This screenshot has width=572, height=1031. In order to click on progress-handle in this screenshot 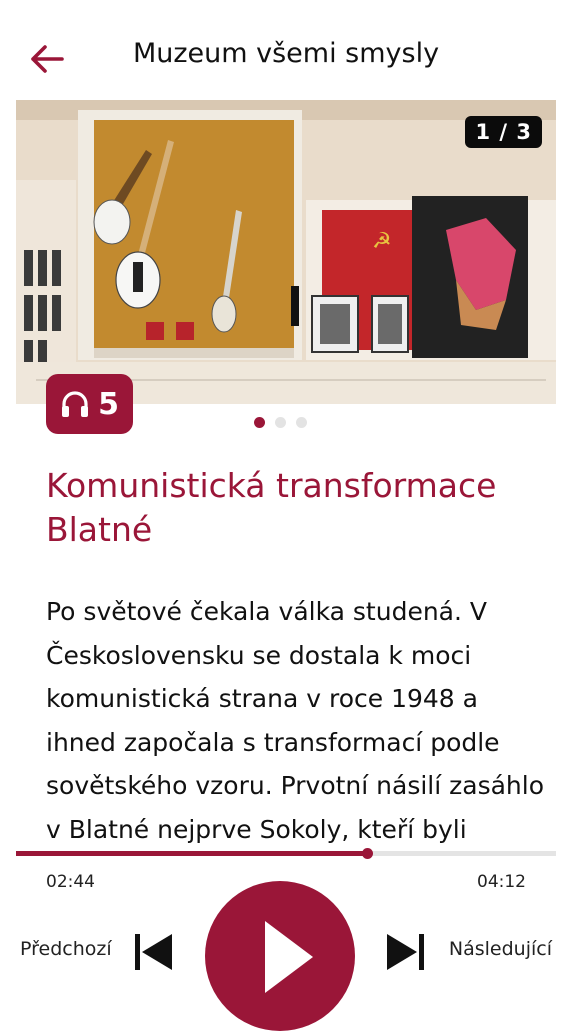, I will do `click(367, 853)`.